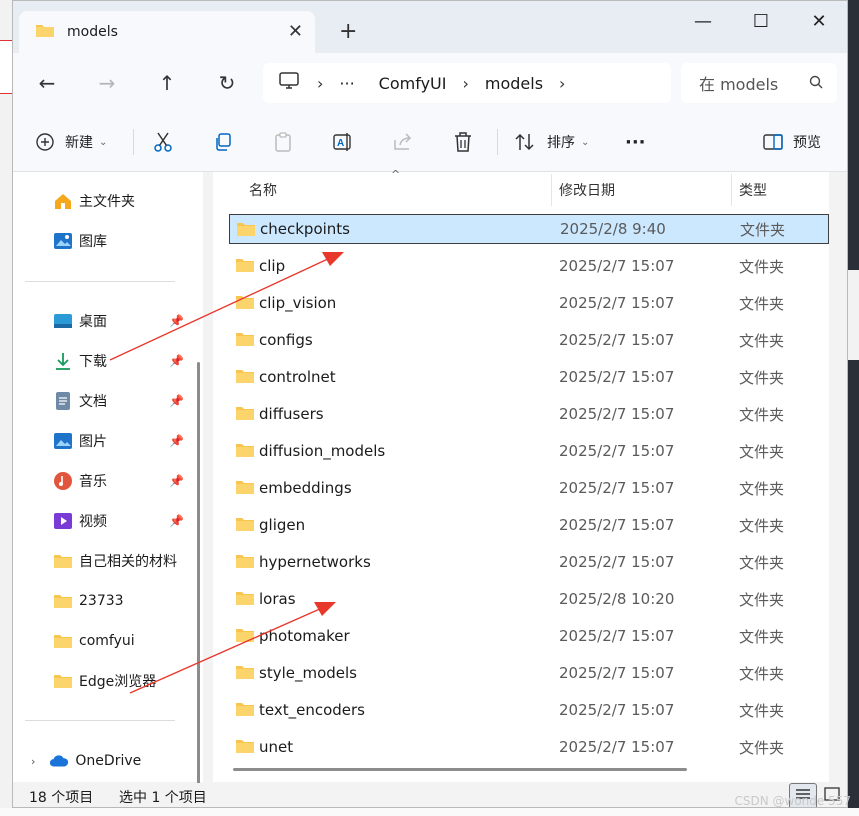 This screenshot has width=859, height=816. What do you see at coordinates (94, 641) in the screenshot?
I see `sidebar-item-folder: comfyui` at bounding box center [94, 641].